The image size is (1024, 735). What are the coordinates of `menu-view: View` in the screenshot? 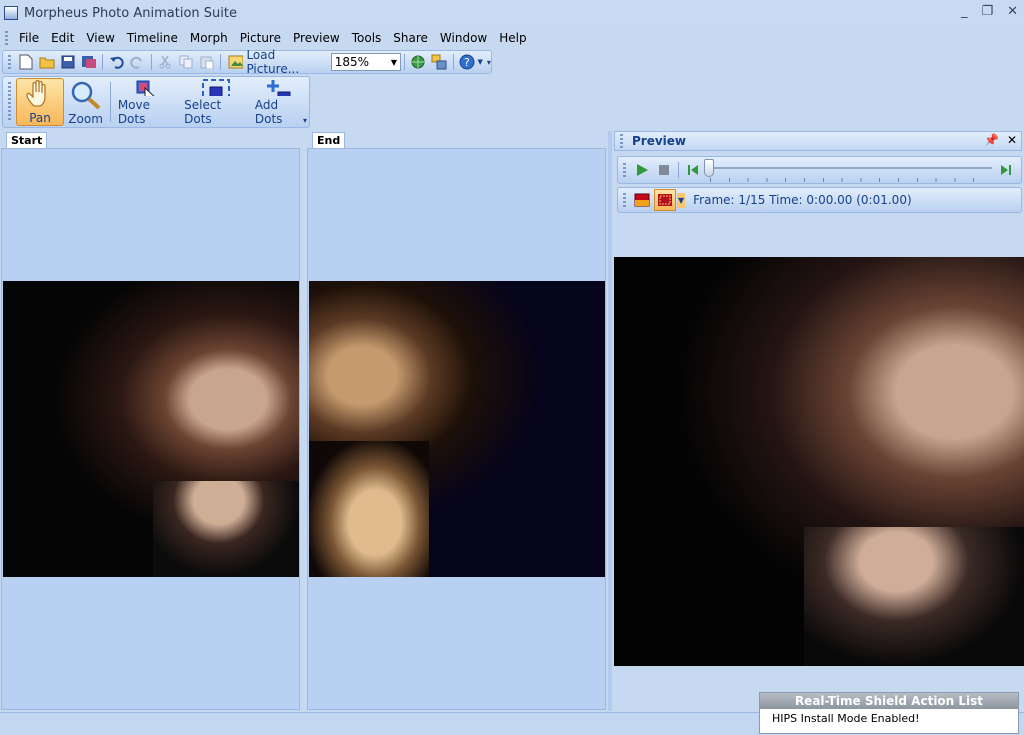 It's located at (100, 38).